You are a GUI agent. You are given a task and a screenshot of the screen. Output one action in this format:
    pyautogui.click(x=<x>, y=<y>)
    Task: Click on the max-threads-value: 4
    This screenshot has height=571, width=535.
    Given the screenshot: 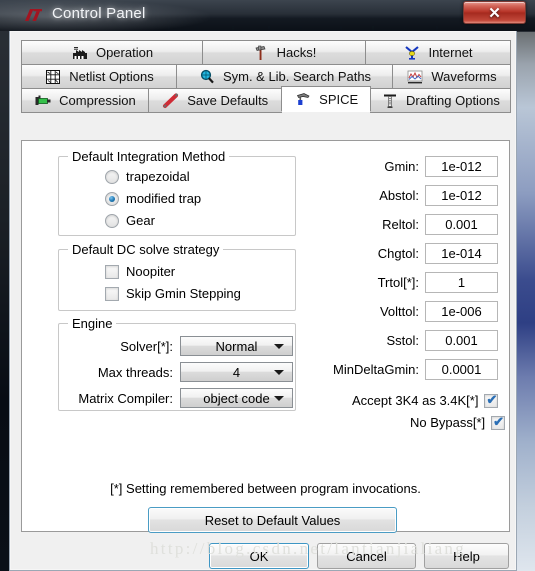 What is the action you would take?
    pyautogui.click(x=236, y=372)
    